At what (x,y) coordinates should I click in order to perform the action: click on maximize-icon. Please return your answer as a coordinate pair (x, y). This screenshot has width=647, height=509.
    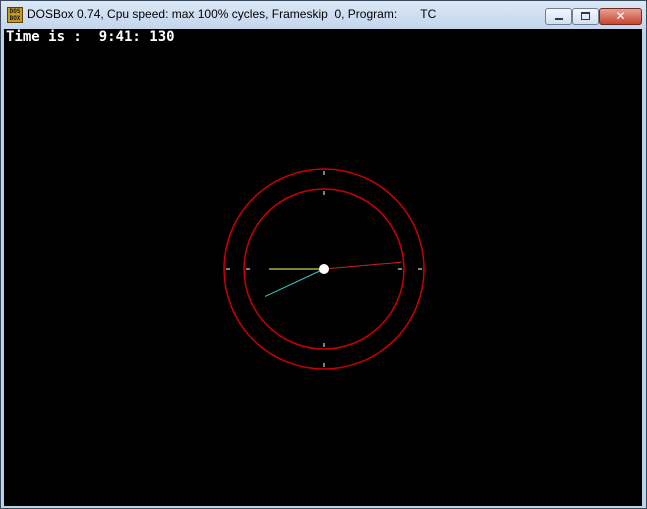
    Looking at the image, I should click on (585, 16).